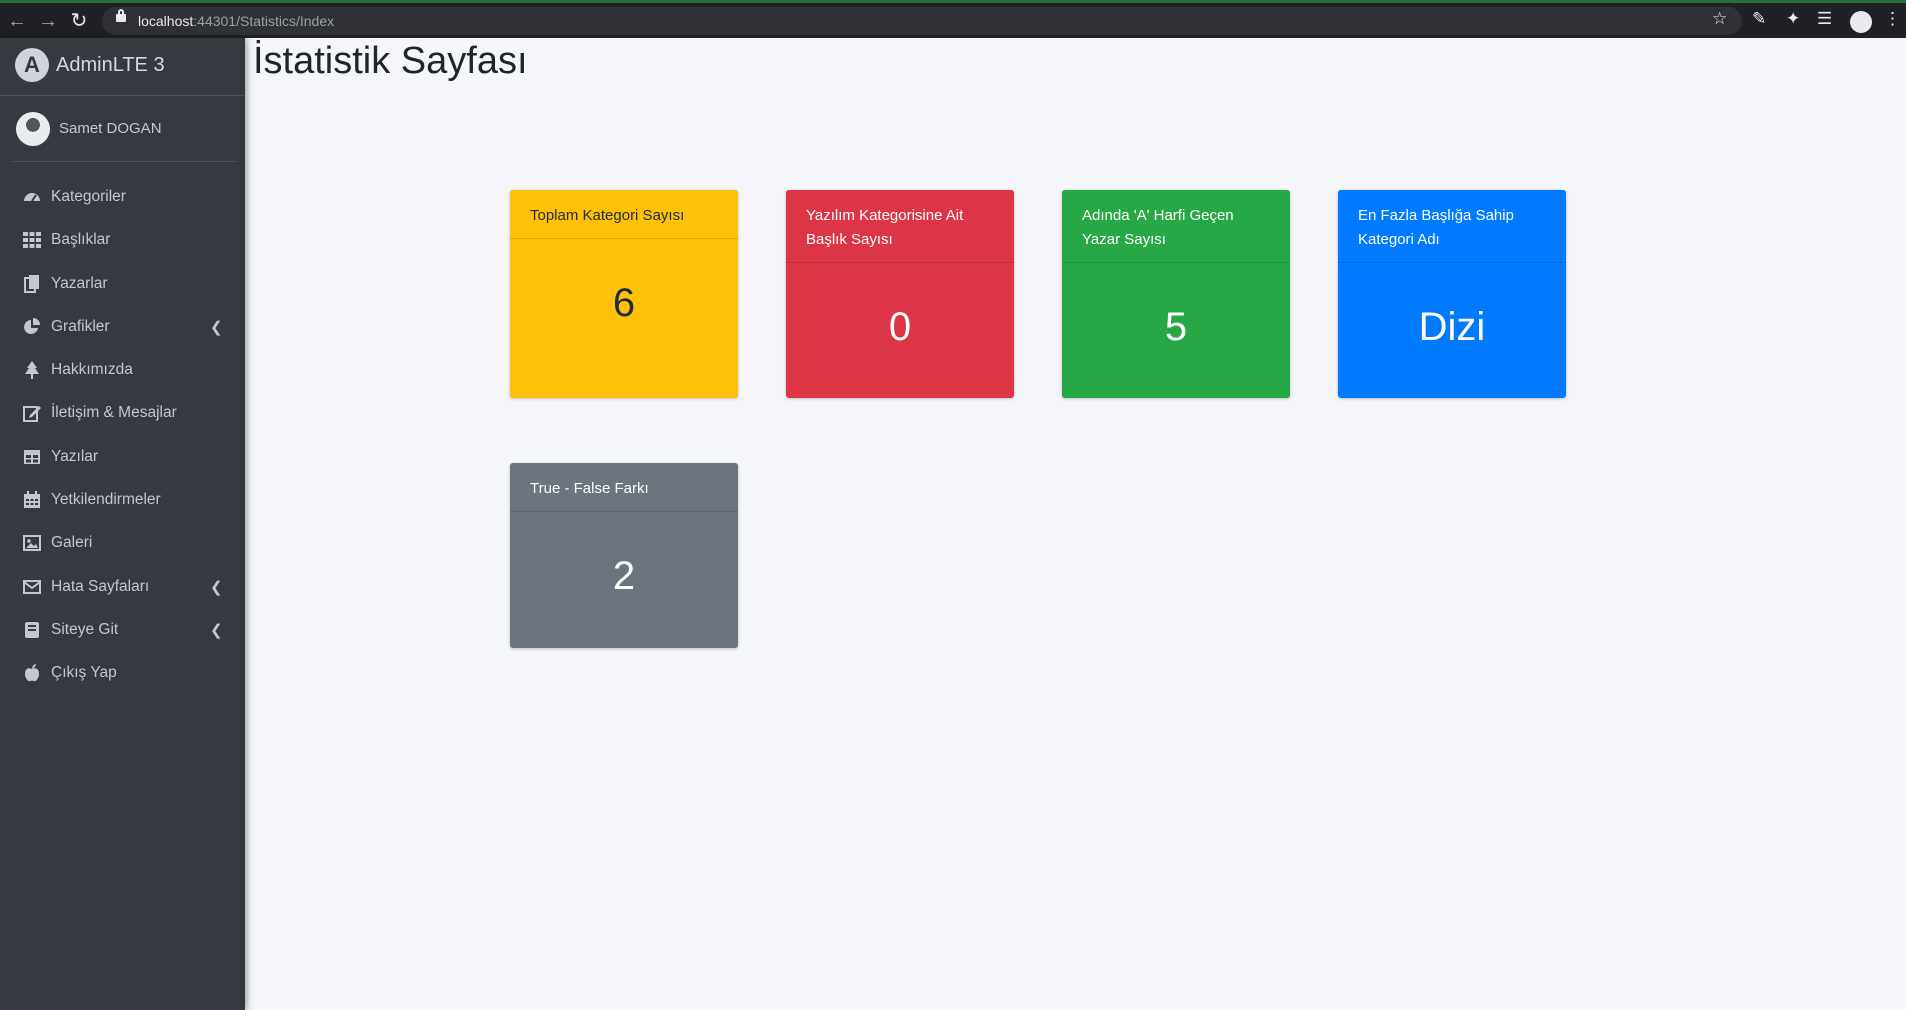 This screenshot has width=1906, height=1010. Describe the element at coordinates (31, 283) in the screenshot. I see `copy-icon` at that location.